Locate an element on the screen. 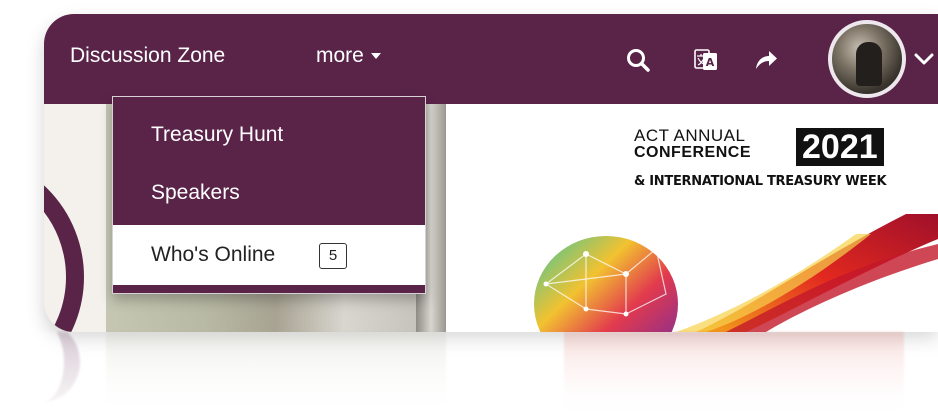 Image resolution: width=938 pixels, height=416 pixels. logo-line-2: CONFERENCE is located at coordinates (693, 152).